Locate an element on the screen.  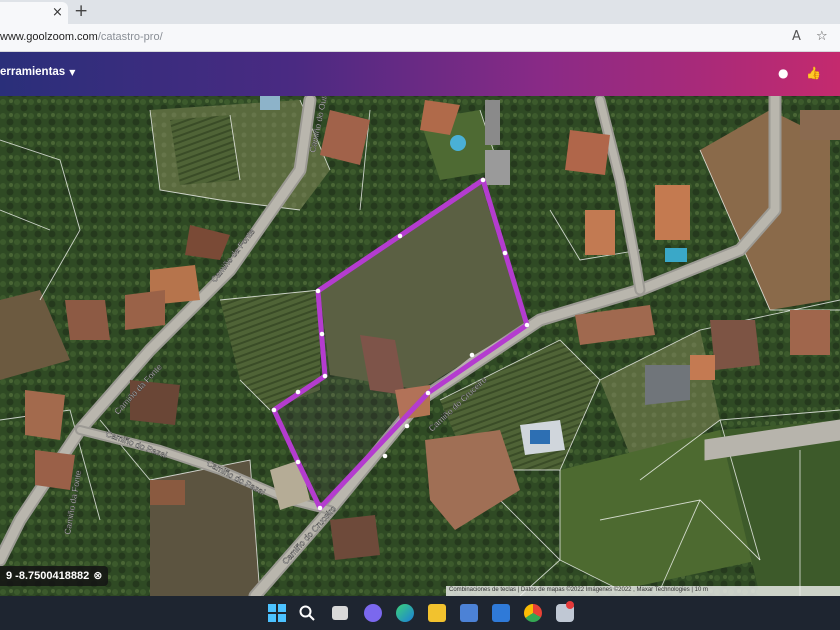
new-tab-icon: + is located at coordinates (81, 11).